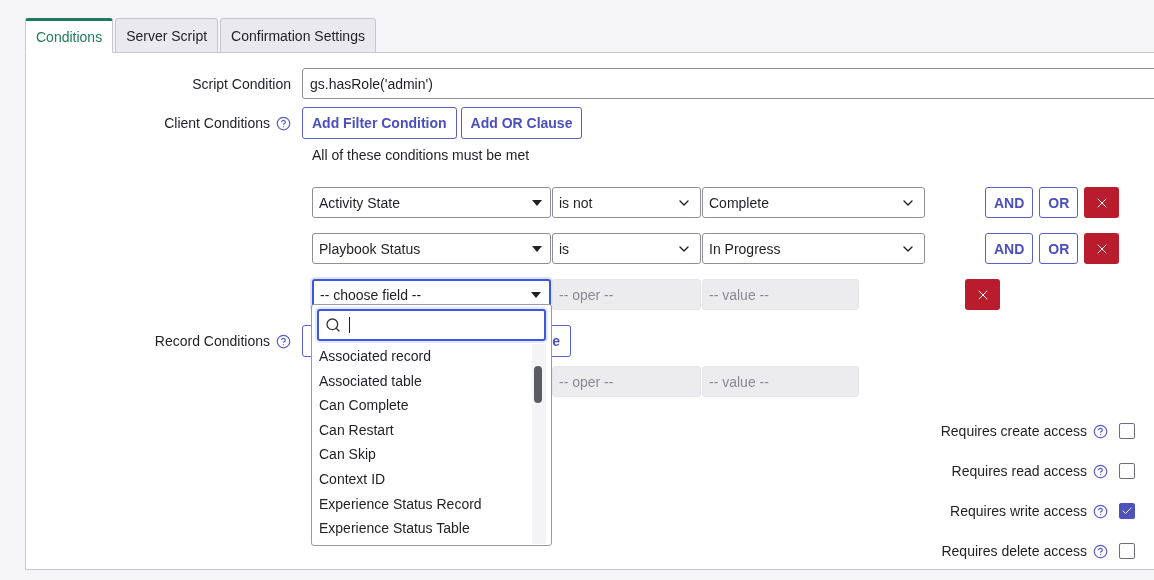  Describe the element at coordinates (423, 381) in the screenshot. I see `dropdown-item: Associated table` at that location.